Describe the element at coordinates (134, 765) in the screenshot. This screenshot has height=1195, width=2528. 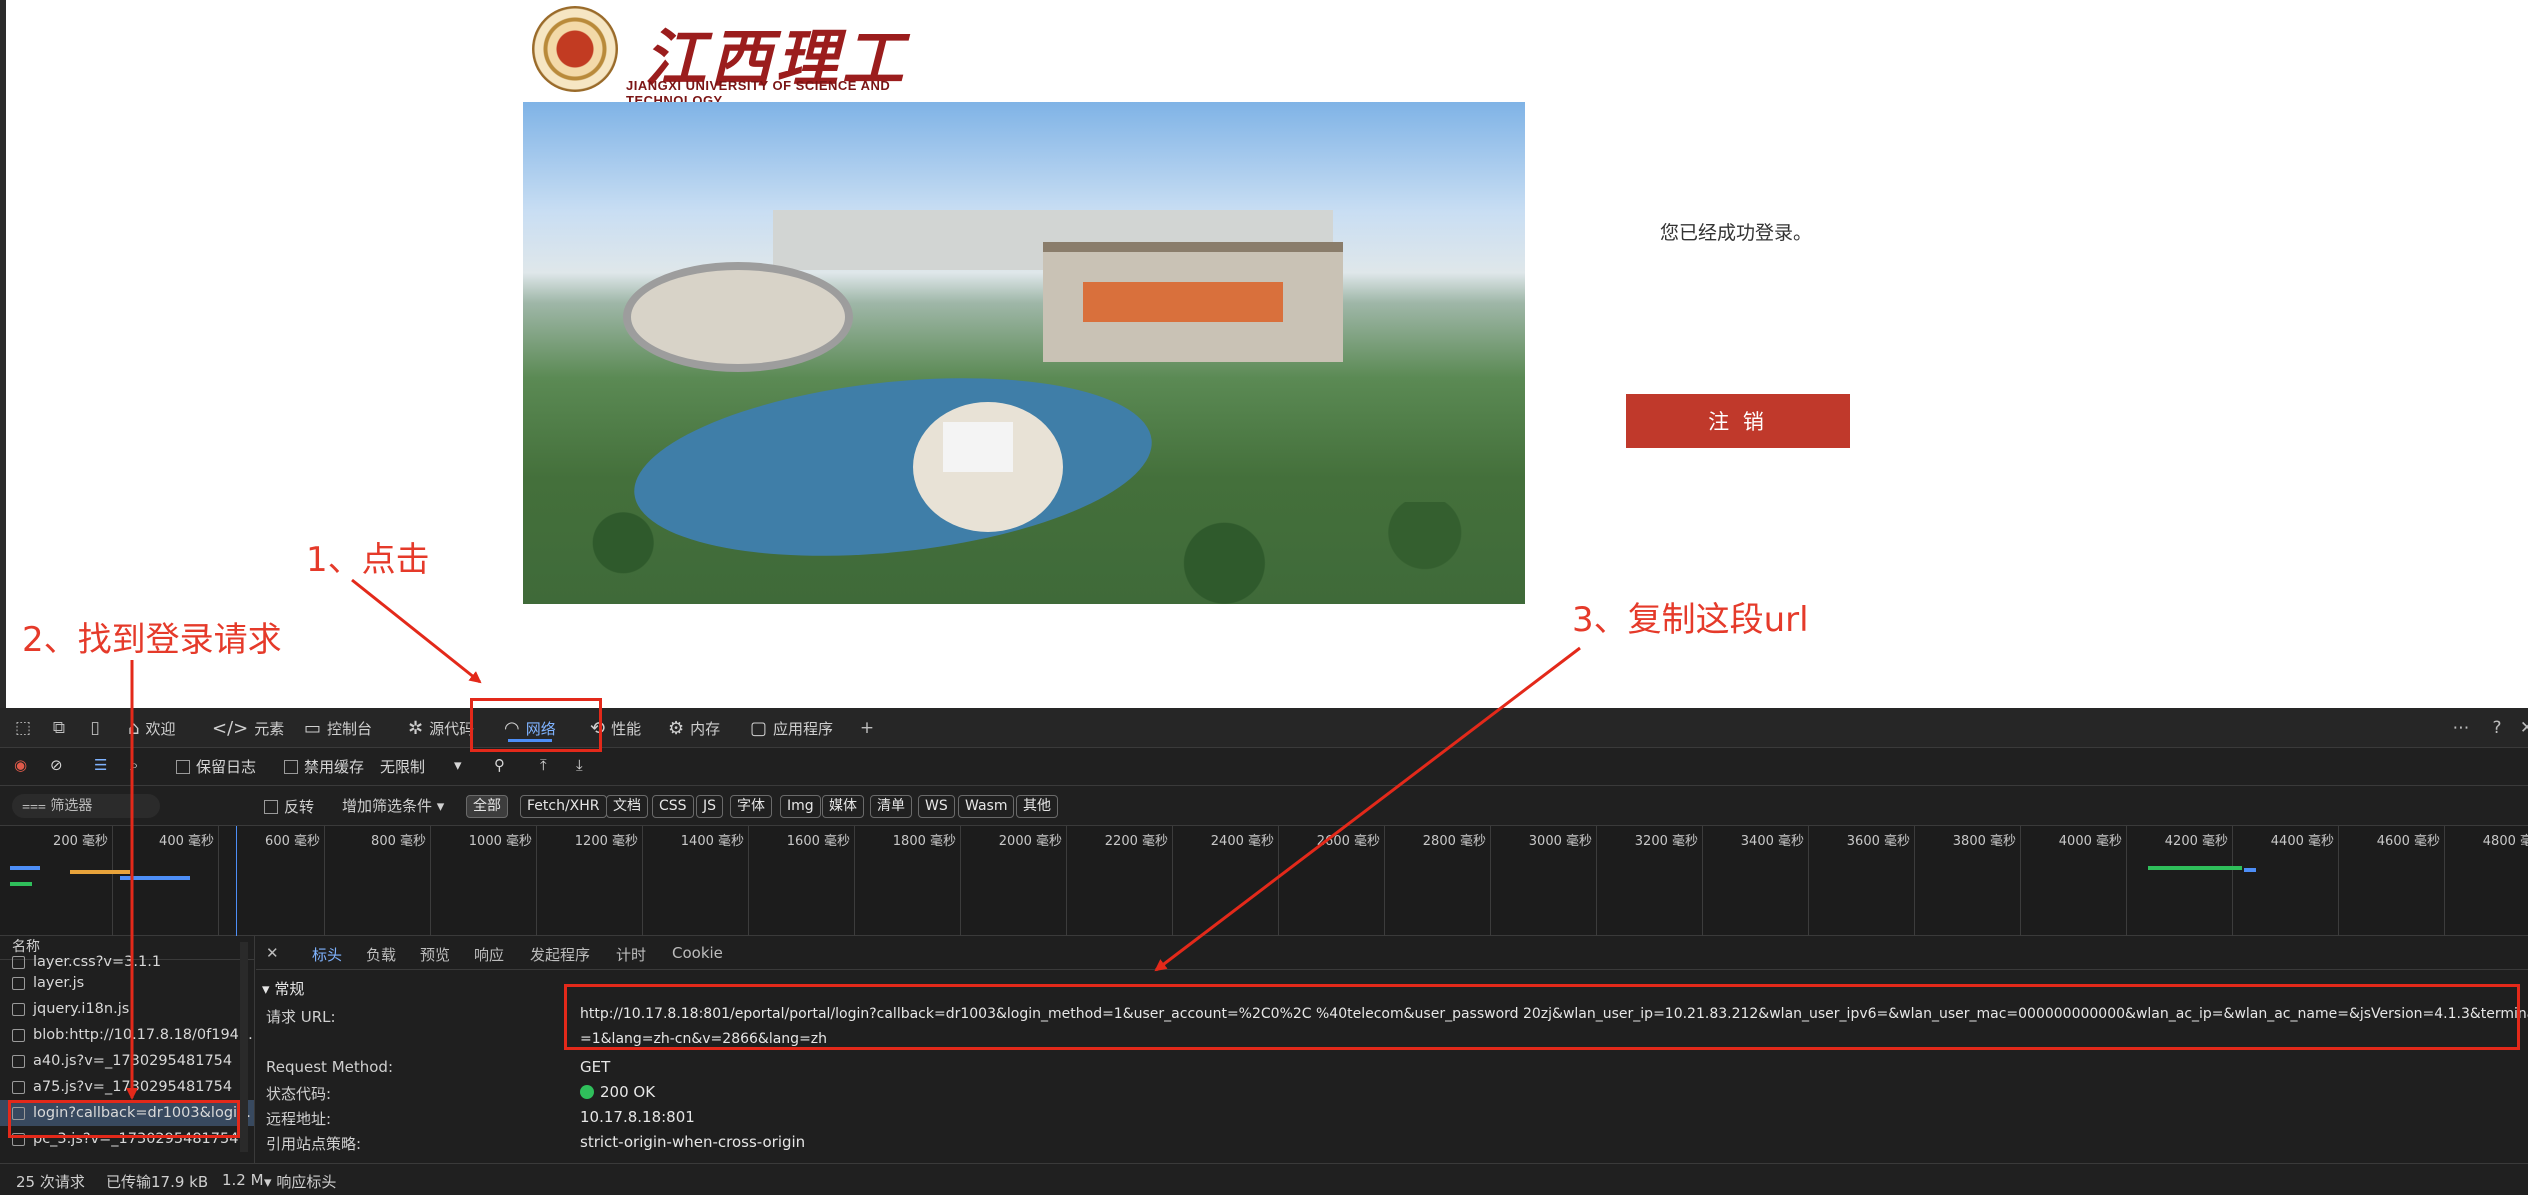
I see `search-icon: ⌕` at that location.